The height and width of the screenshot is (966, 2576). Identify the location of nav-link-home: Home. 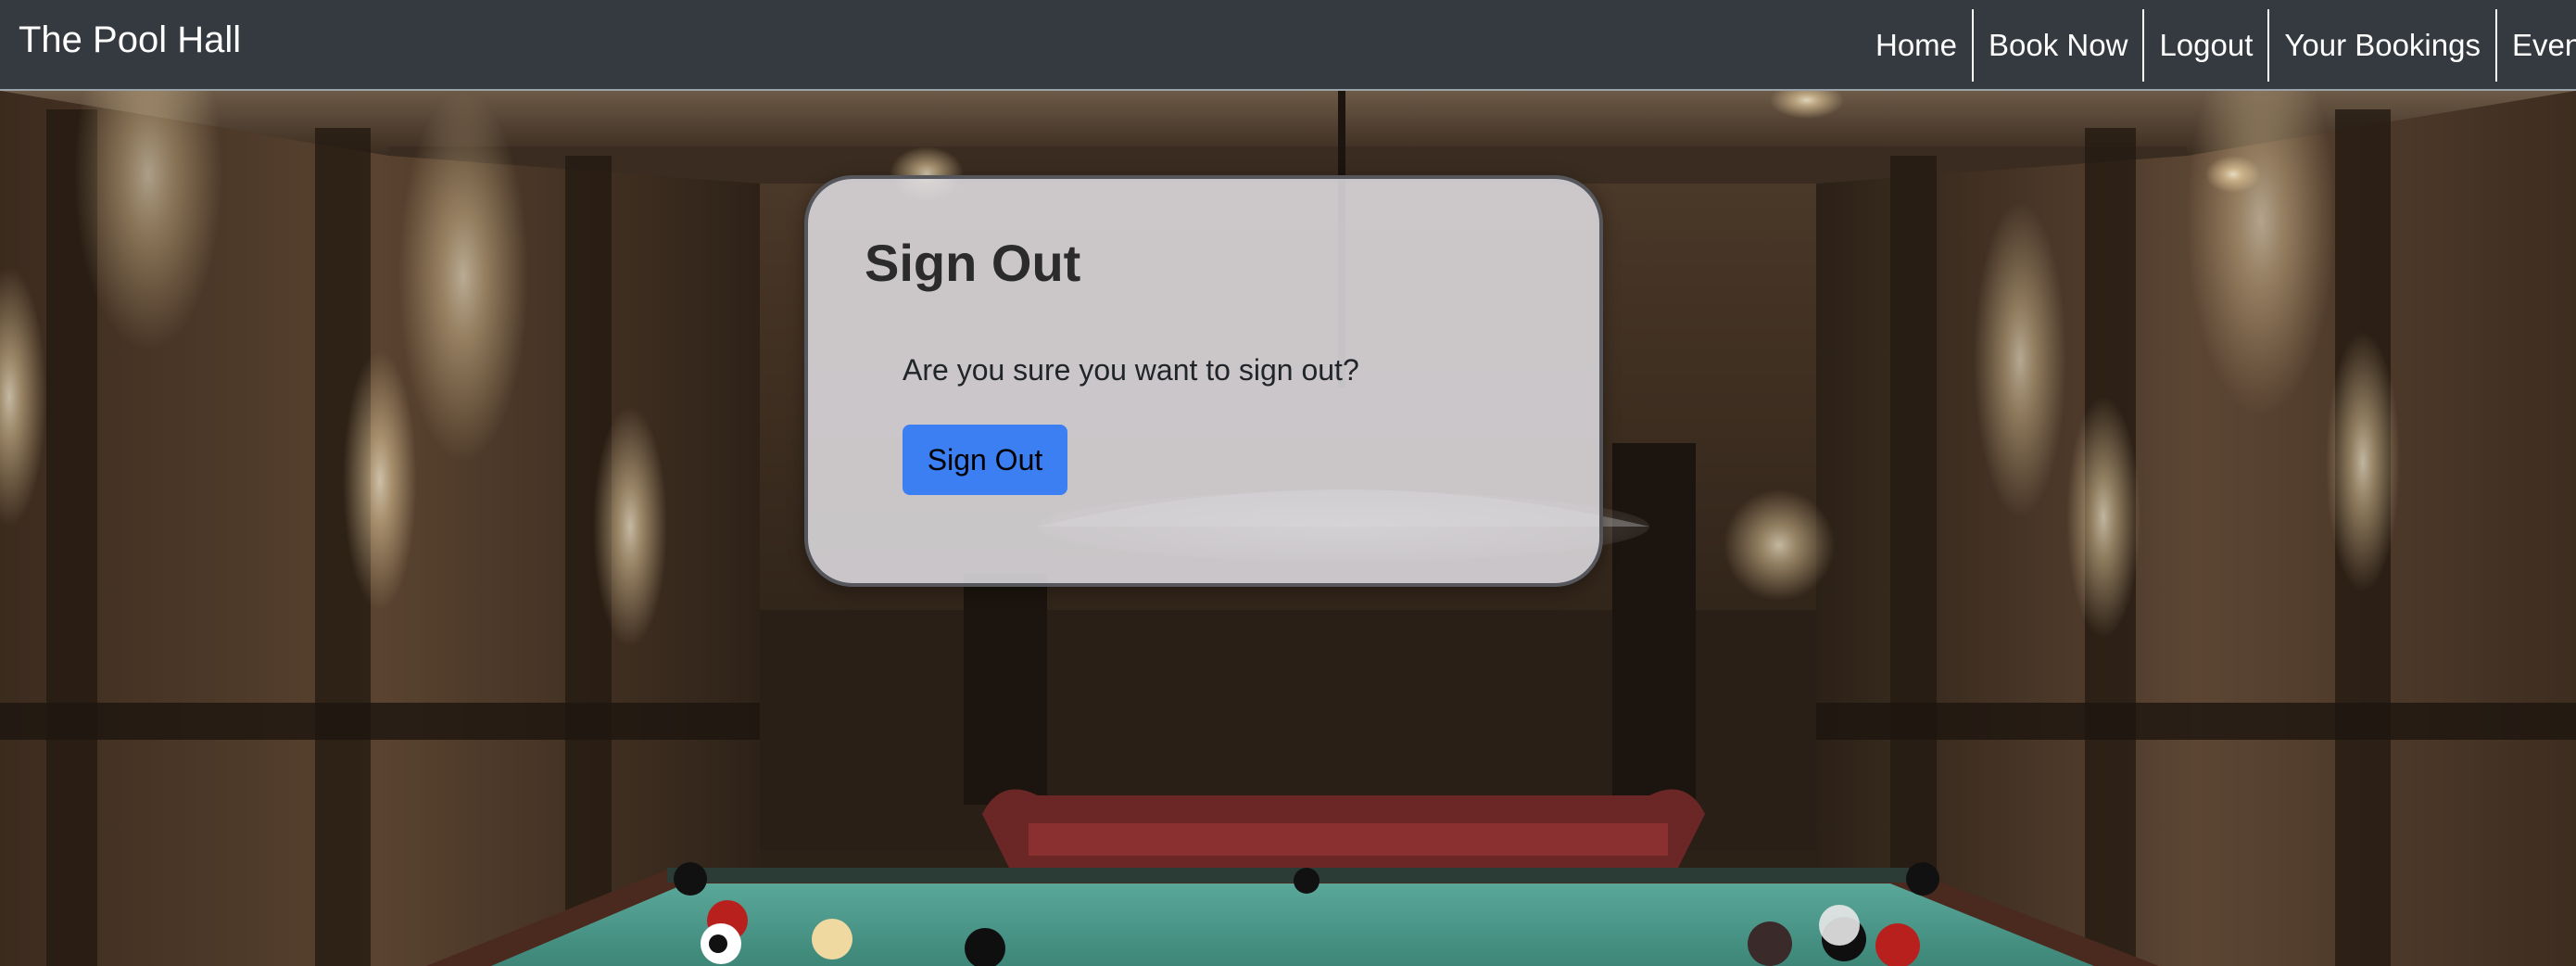
(1916, 45).